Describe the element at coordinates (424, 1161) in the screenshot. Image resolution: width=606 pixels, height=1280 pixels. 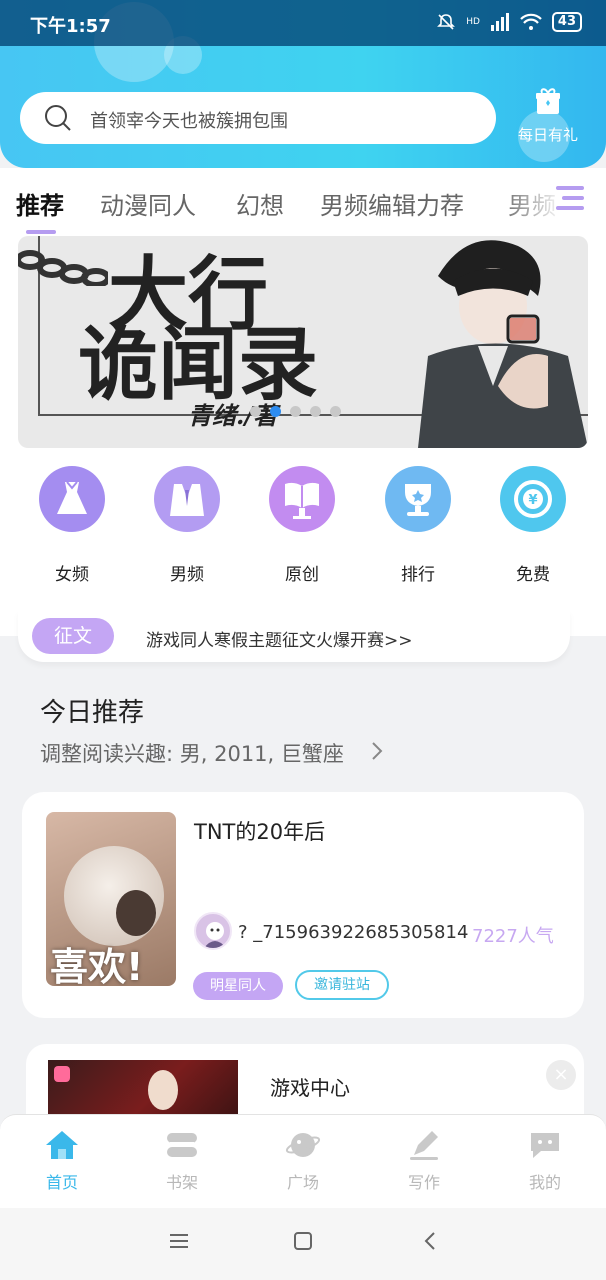
I see `nav-write: 写作` at that location.